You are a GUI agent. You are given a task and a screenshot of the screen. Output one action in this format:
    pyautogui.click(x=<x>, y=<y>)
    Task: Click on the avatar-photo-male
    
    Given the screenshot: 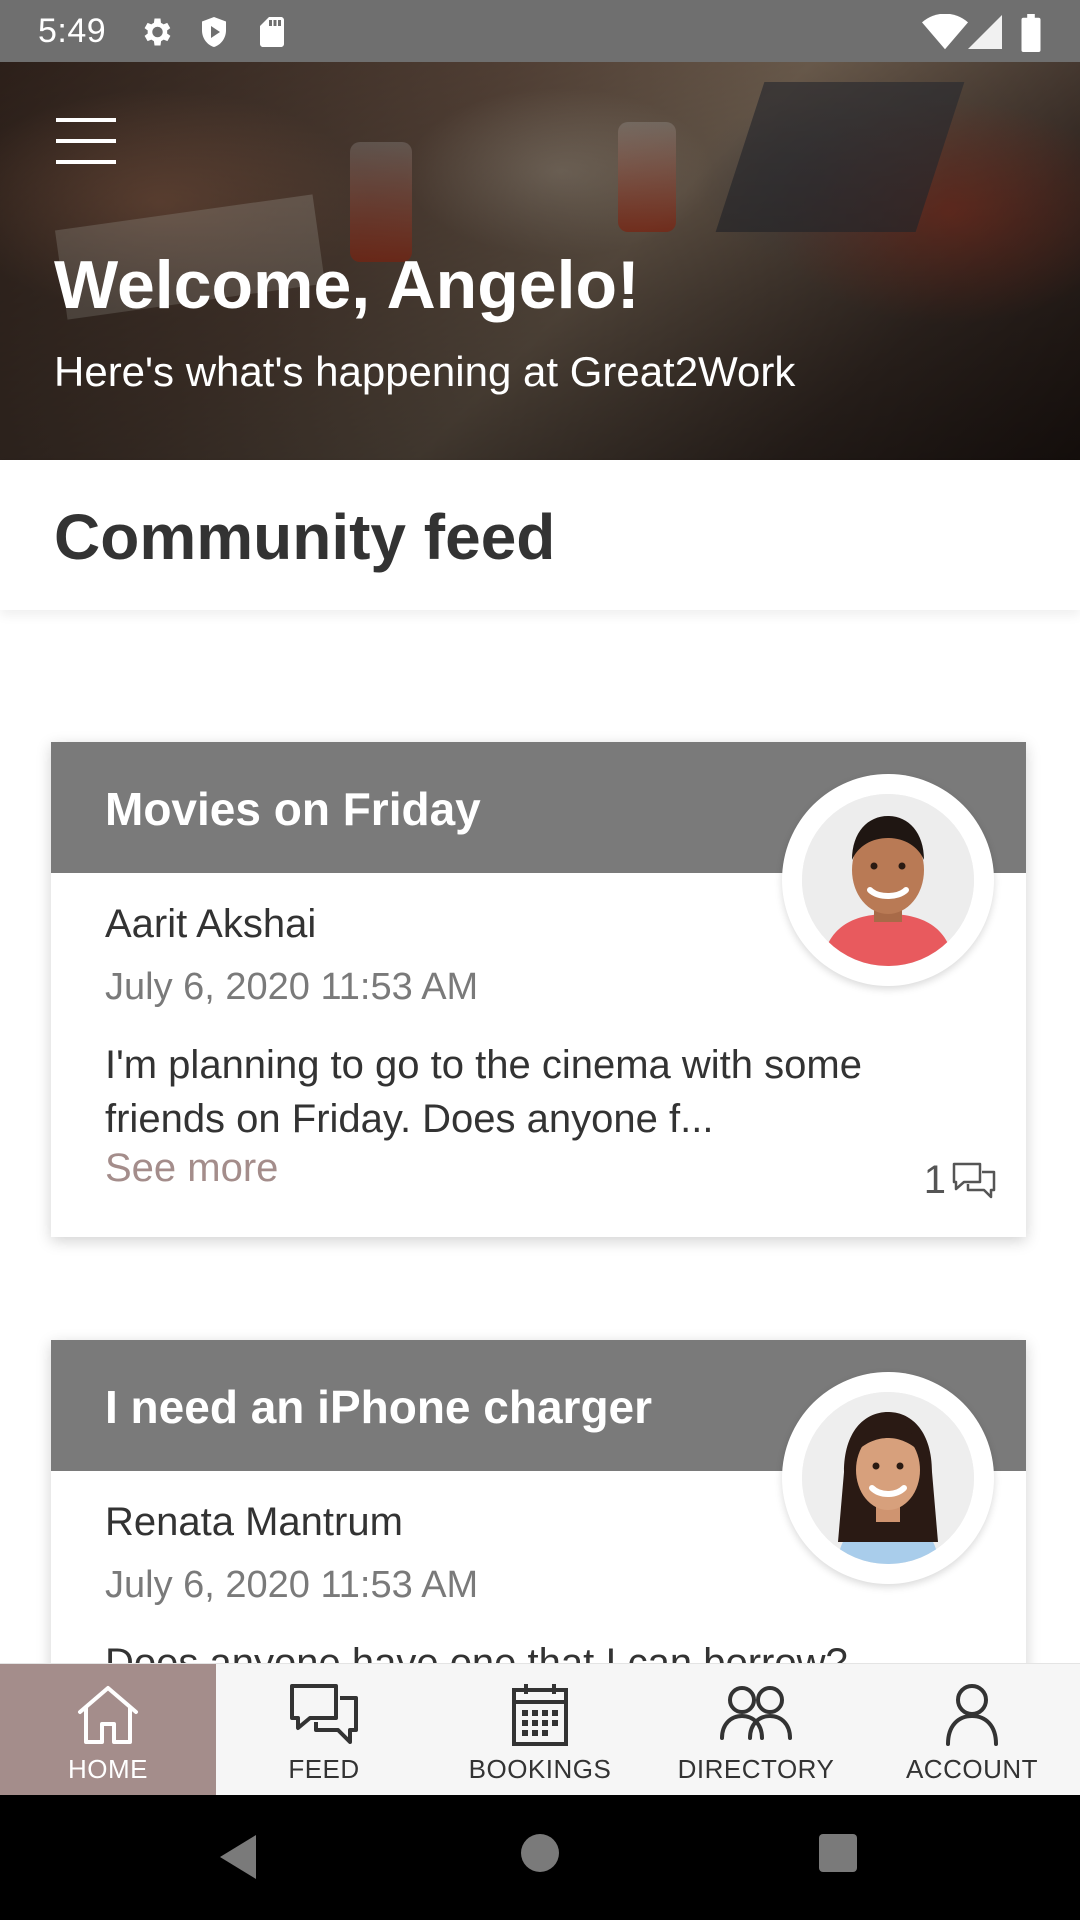 What is the action you would take?
    pyautogui.click(x=888, y=880)
    